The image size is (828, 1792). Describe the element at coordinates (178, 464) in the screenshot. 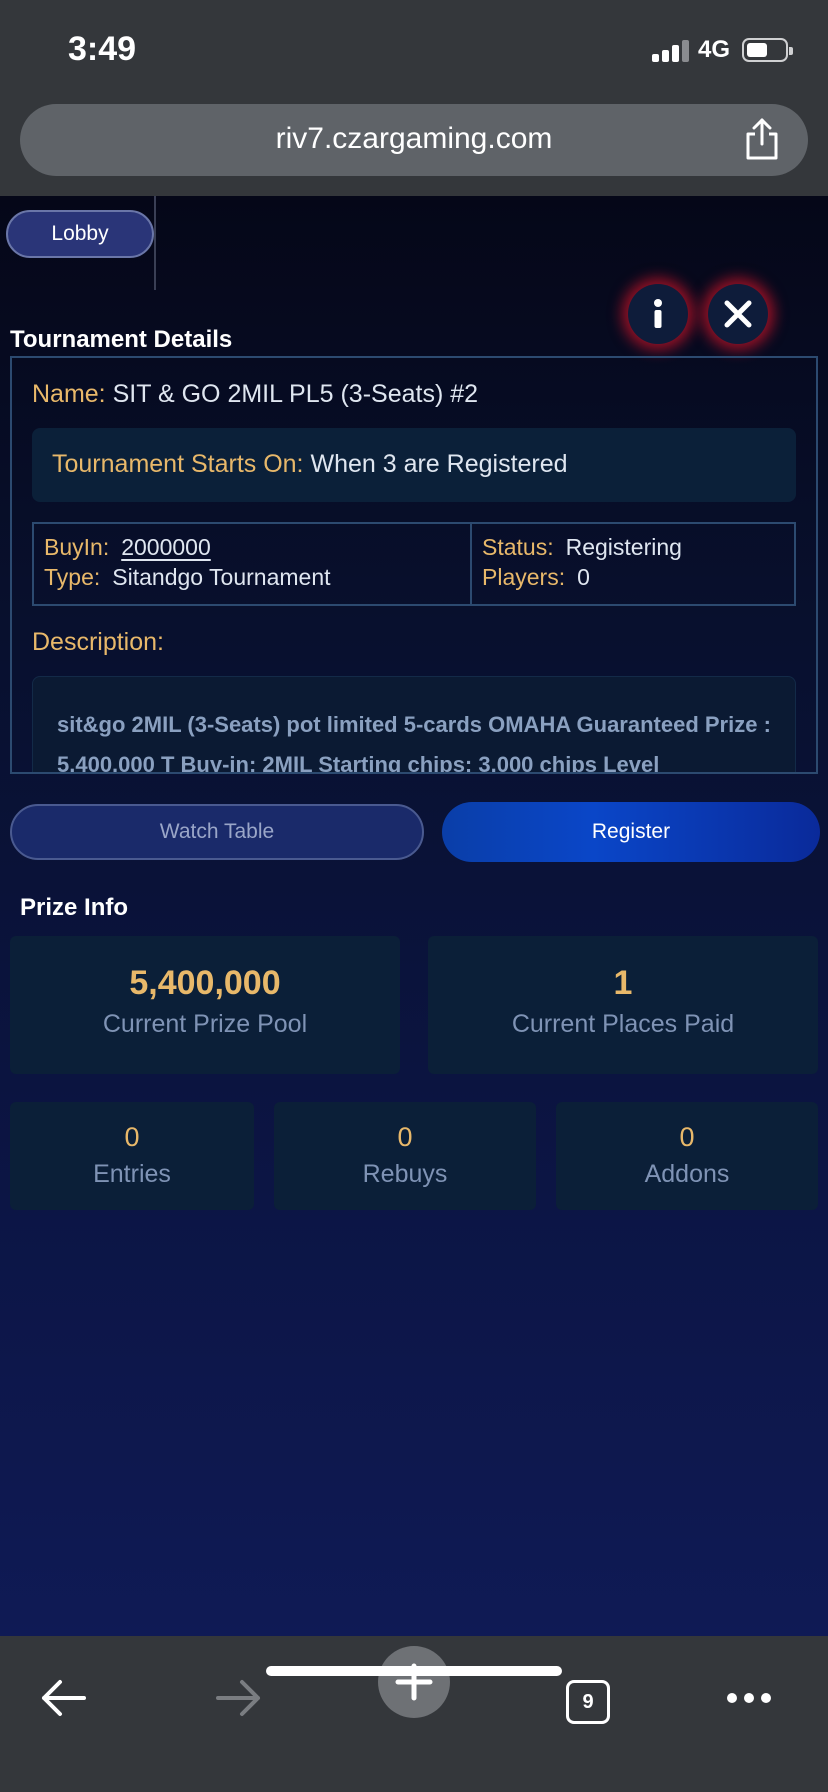

I see `starts-on-label: Tournament Starts On:` at that location.